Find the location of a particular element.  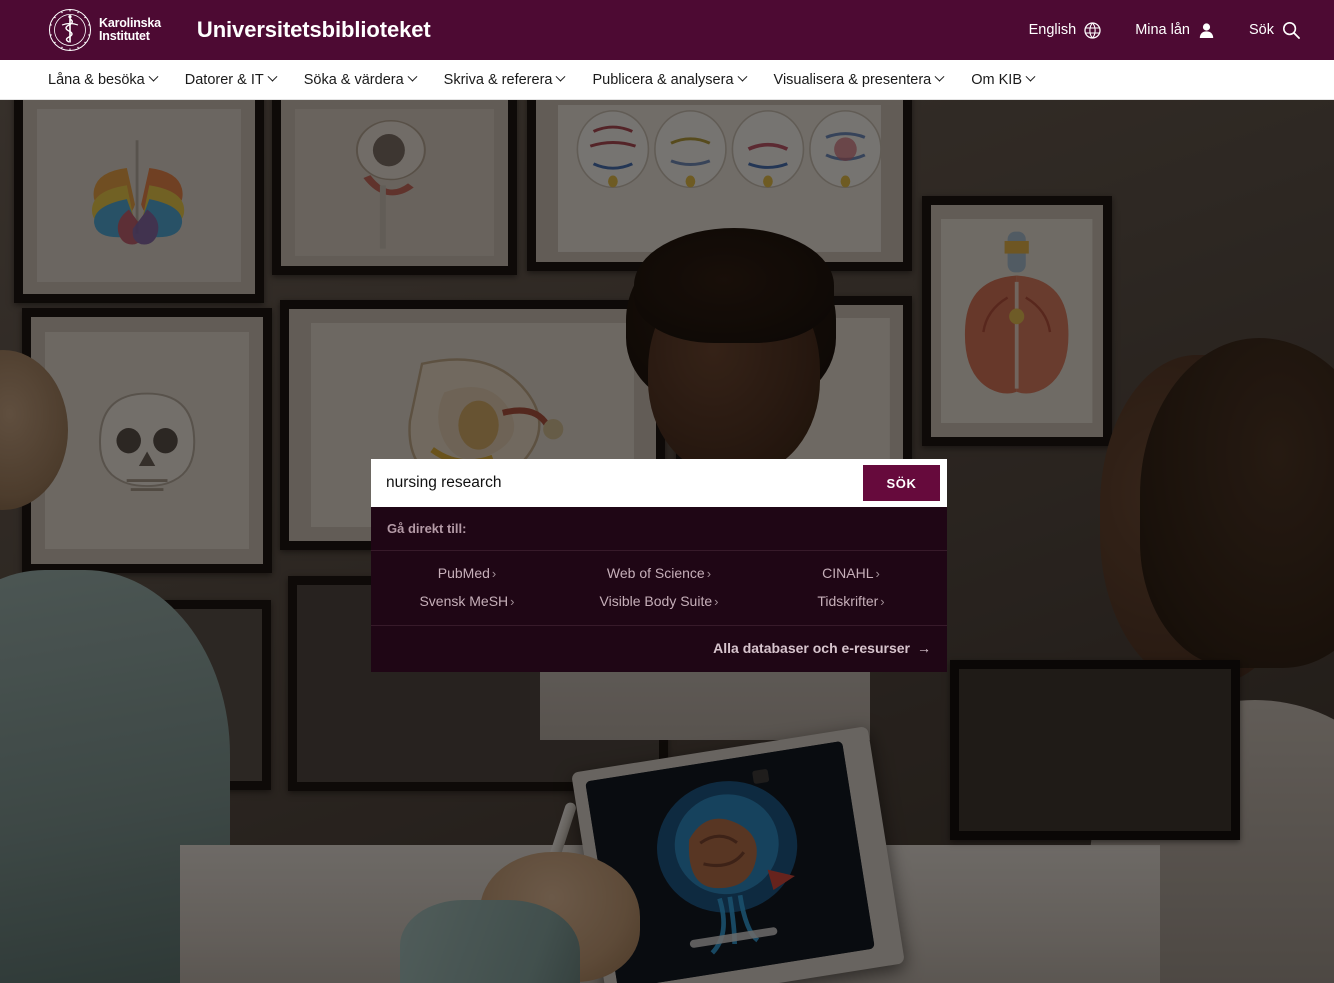

search-input is located at coordinates (617, 483).